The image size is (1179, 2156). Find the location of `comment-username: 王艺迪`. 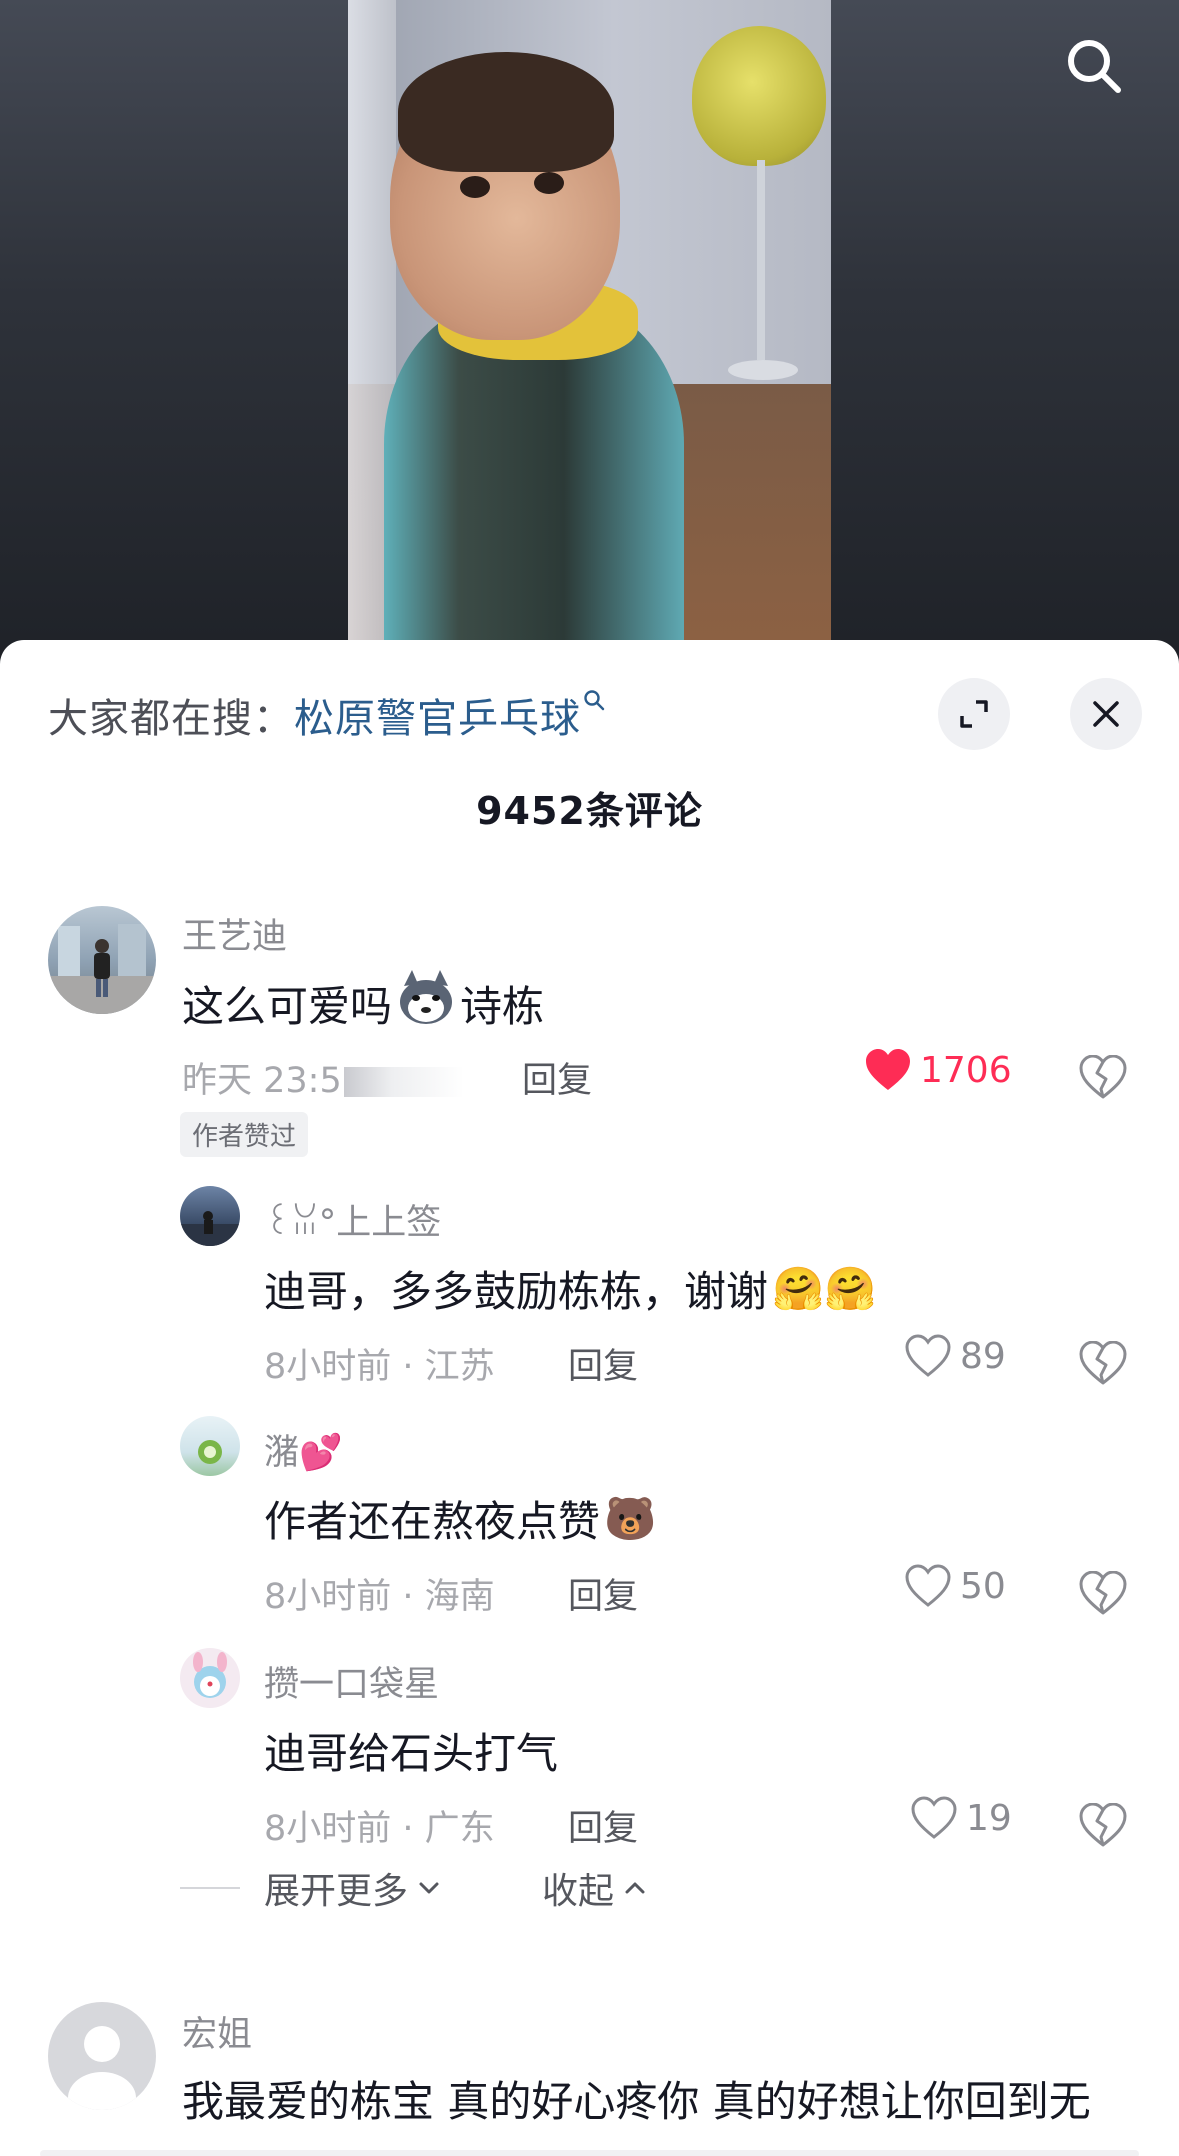

comment-username: 王艺迪 is located at coordinates (234, 933).